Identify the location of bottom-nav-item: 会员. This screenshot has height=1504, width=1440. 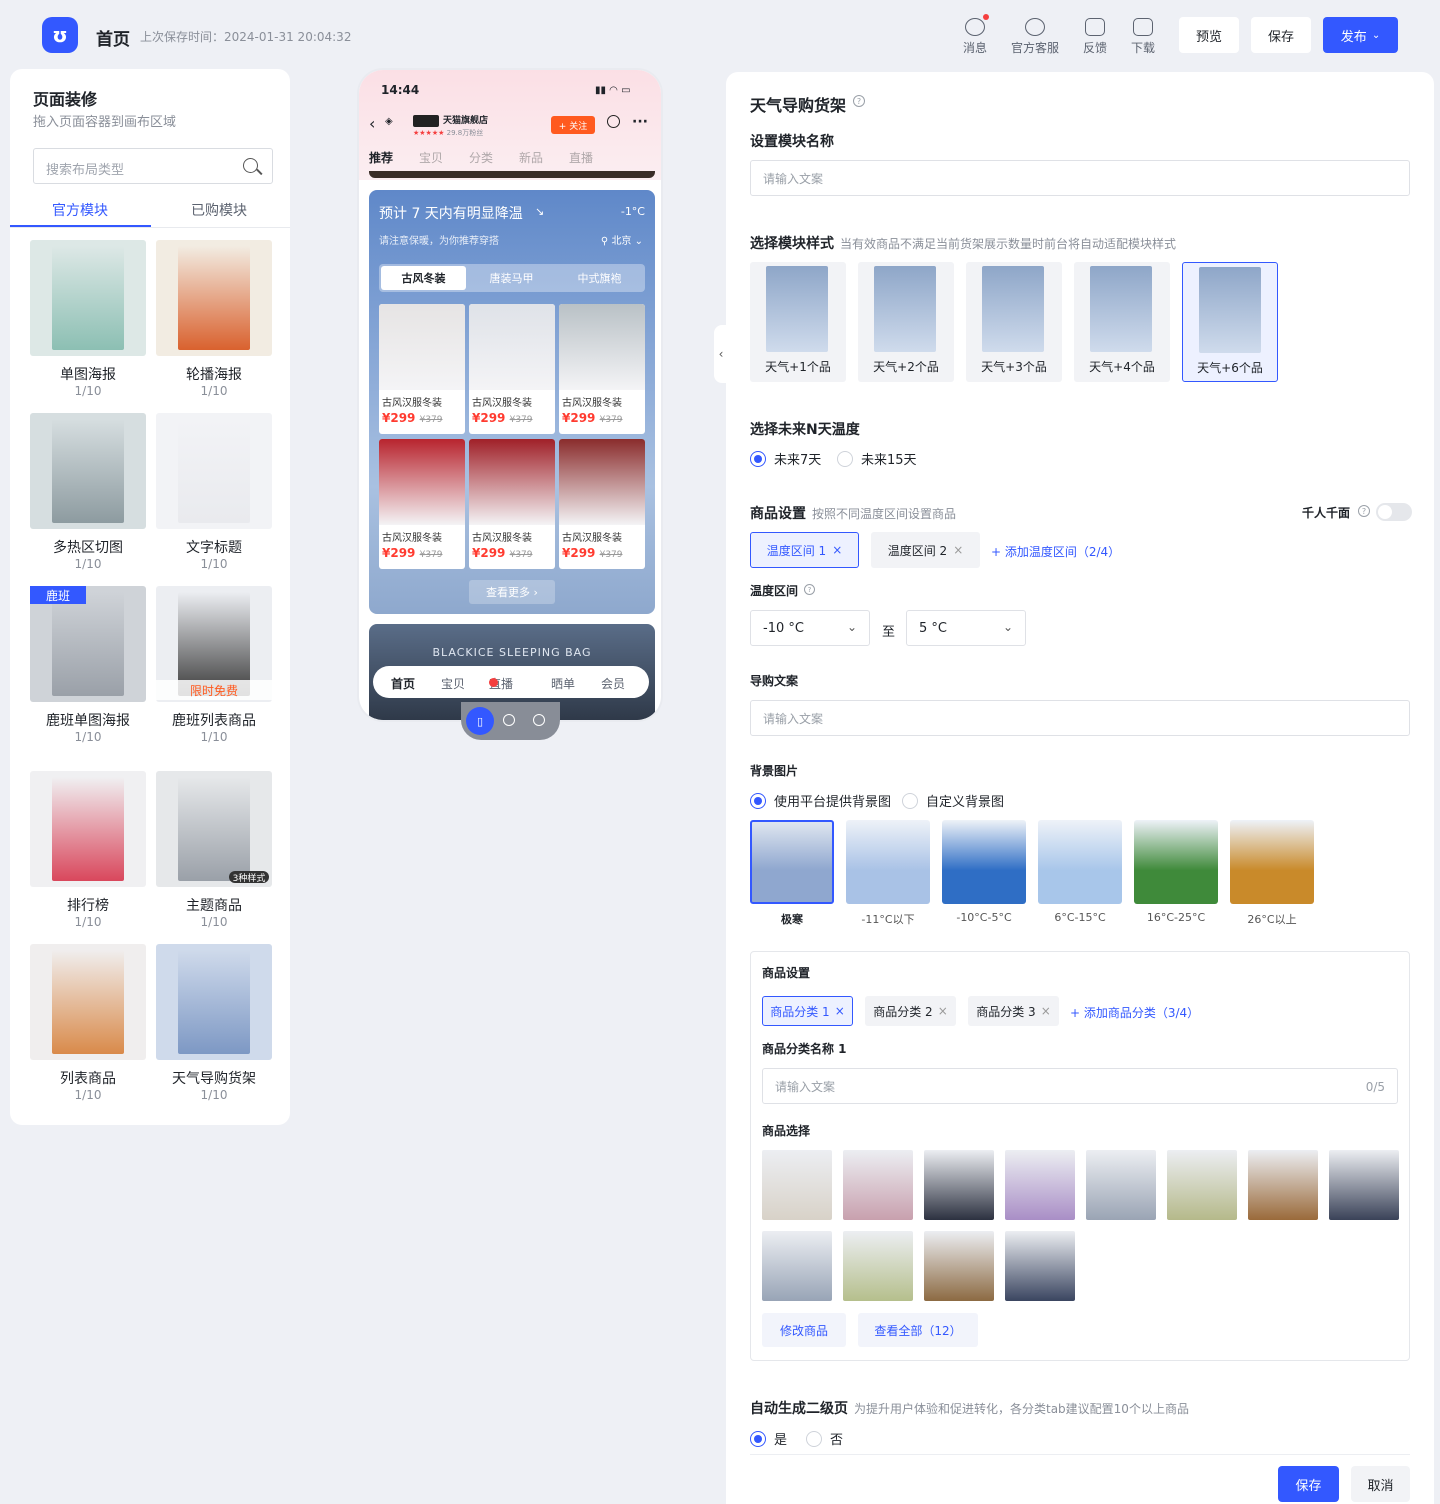
(613, 683).